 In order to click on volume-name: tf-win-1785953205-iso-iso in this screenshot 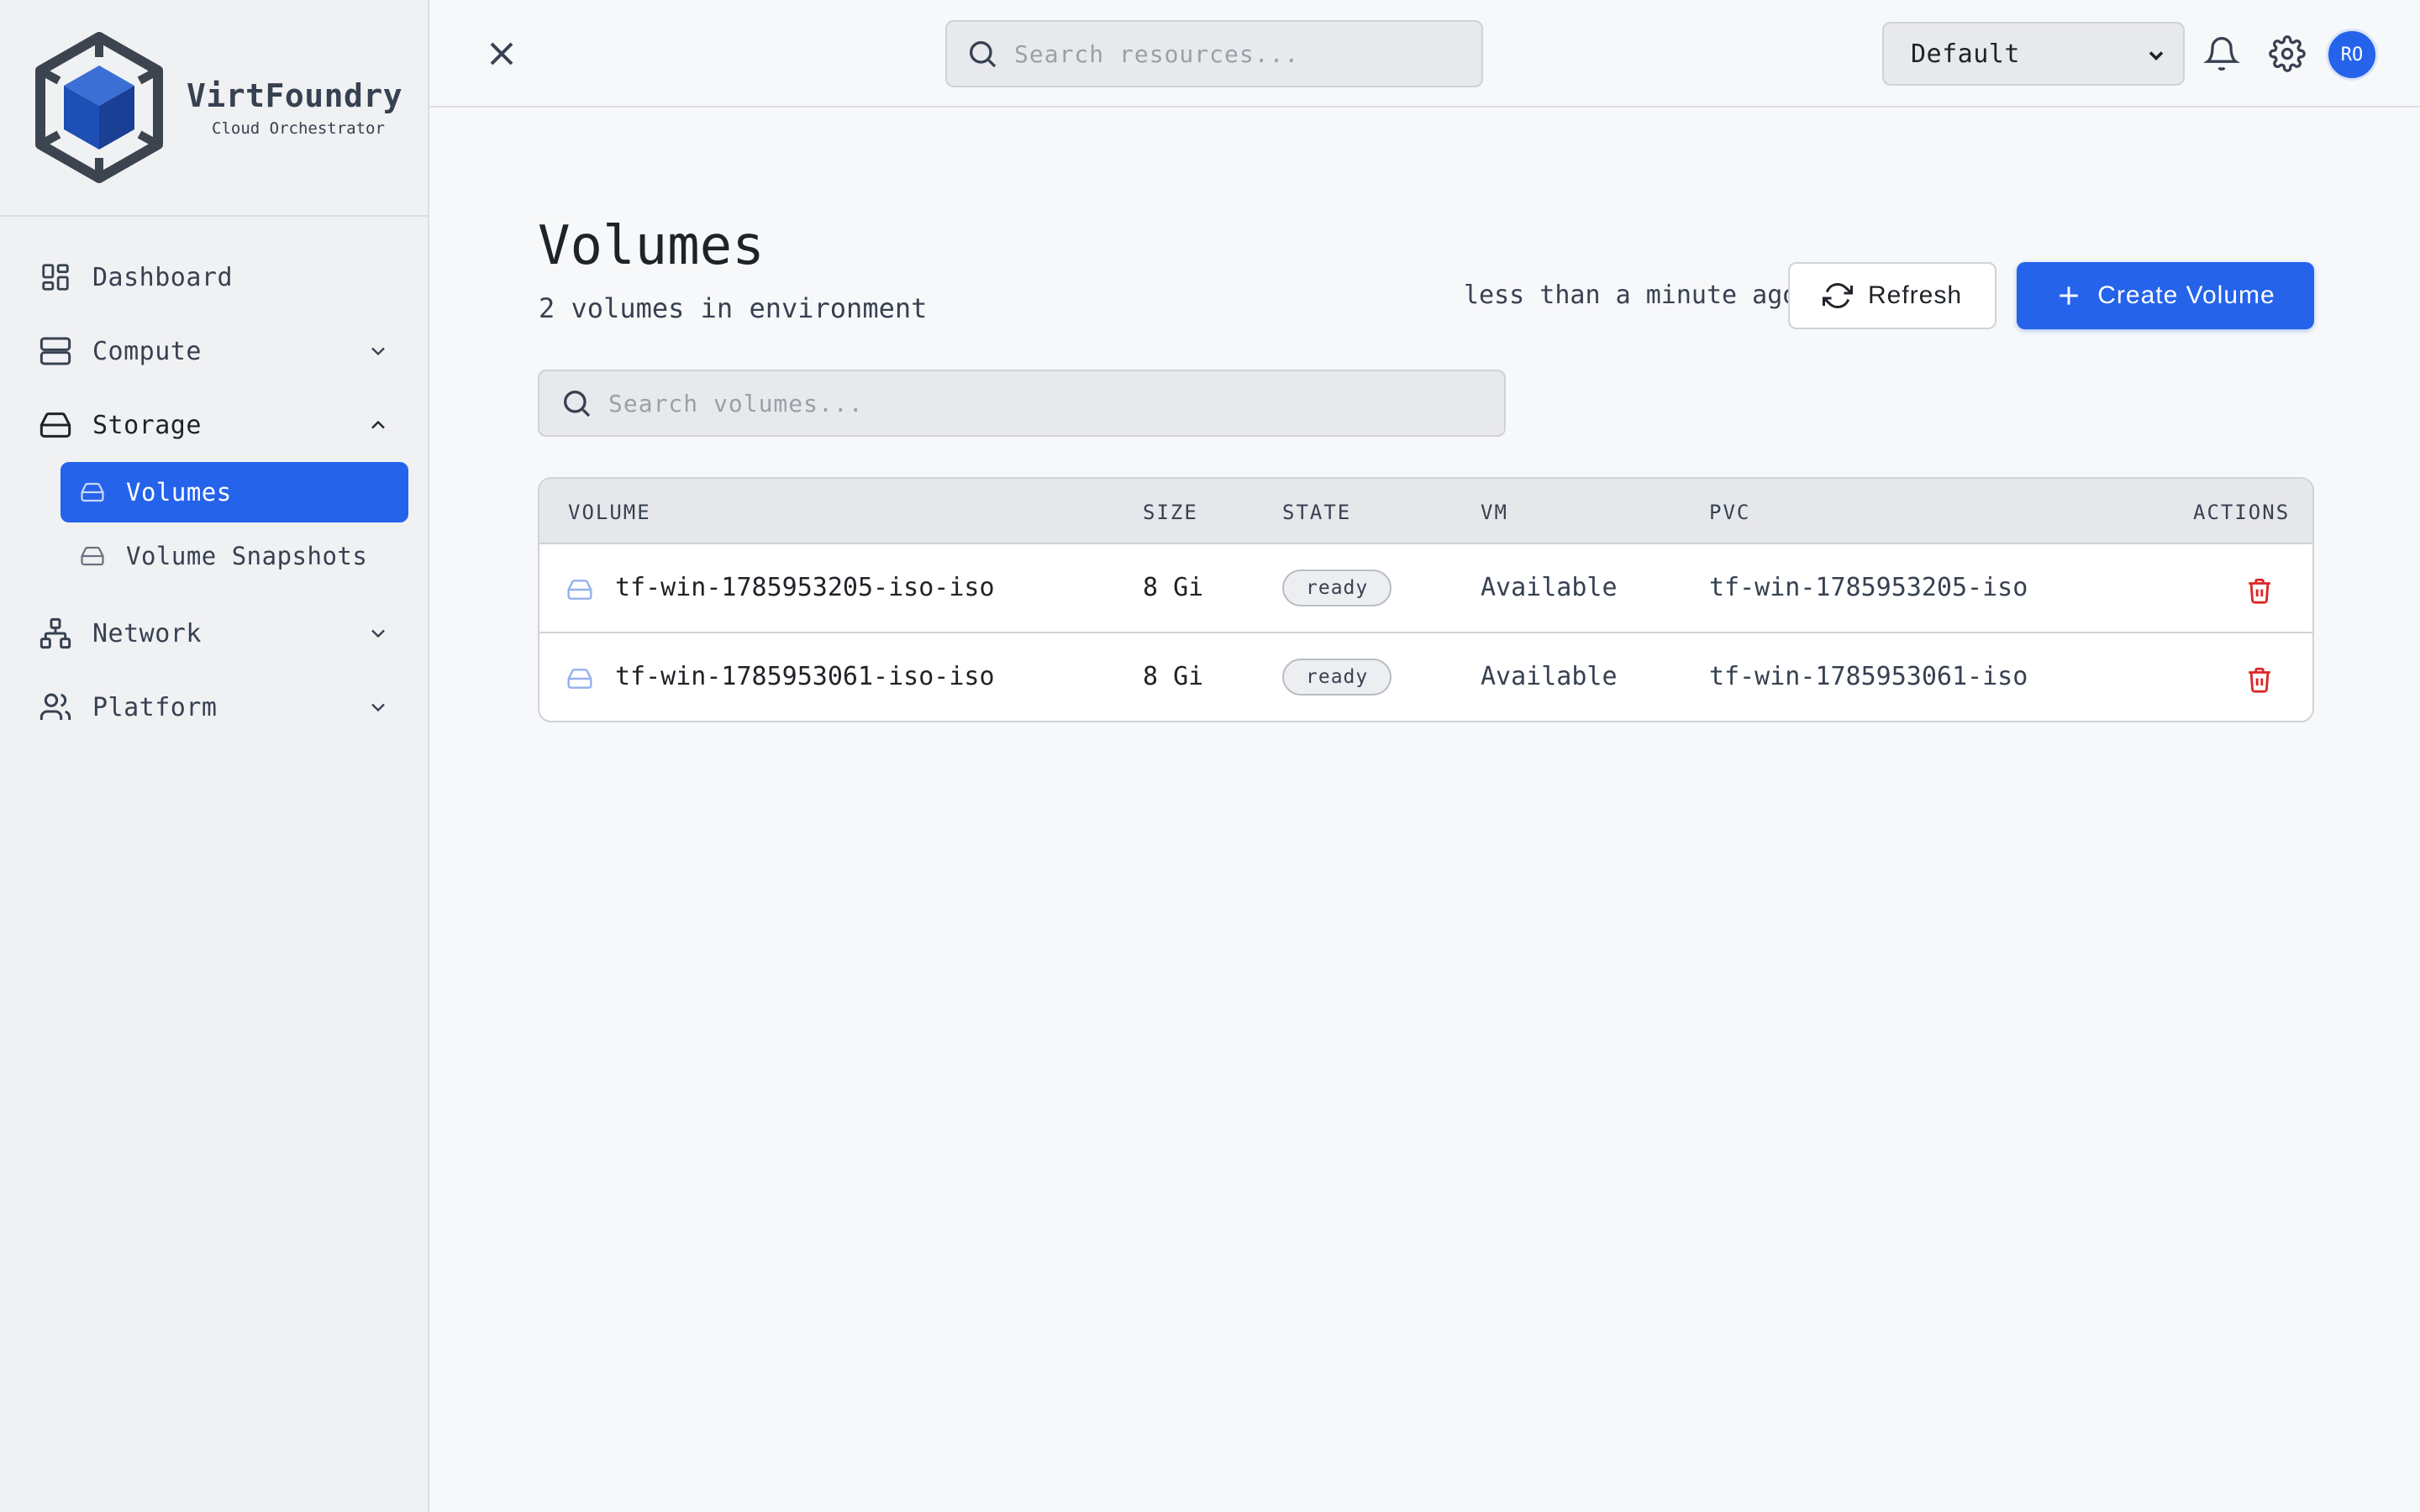, I will do `click(805, 587)`.